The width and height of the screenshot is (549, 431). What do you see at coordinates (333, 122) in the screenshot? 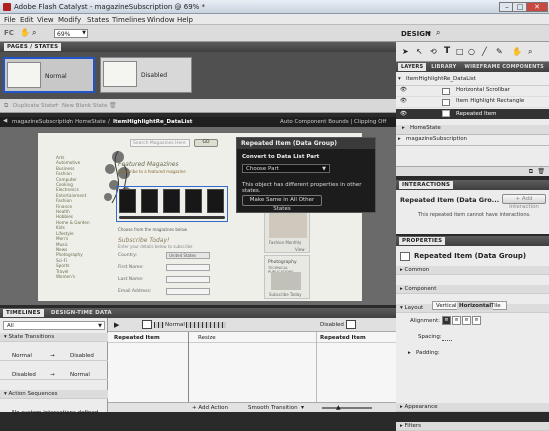
I see `component-bounds-status: Auto Component Bounds | Clipping Off` at bounding box center [333, 122].